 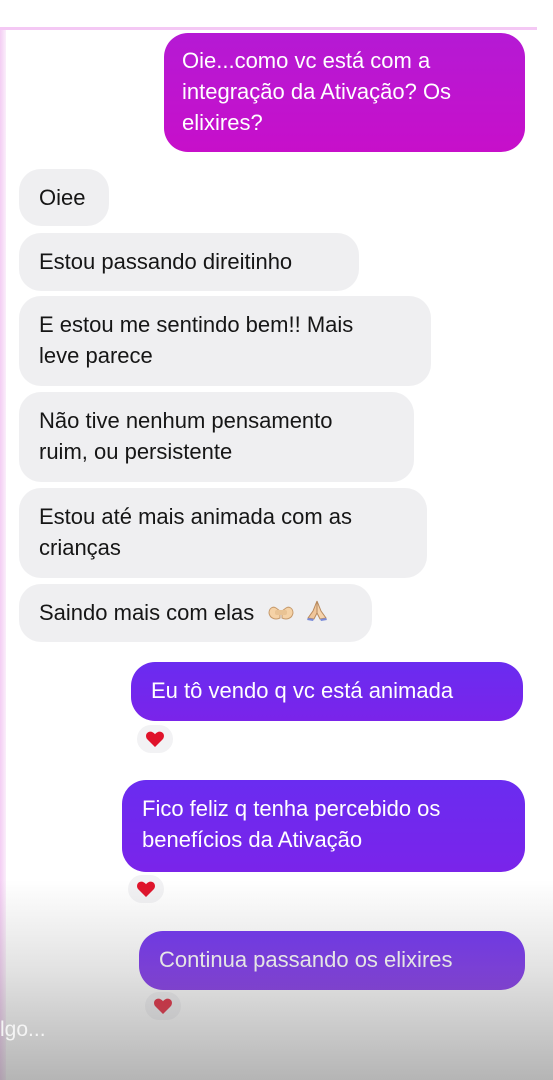 I want to click on message-line: elixires?, so click(x=222, y=122).